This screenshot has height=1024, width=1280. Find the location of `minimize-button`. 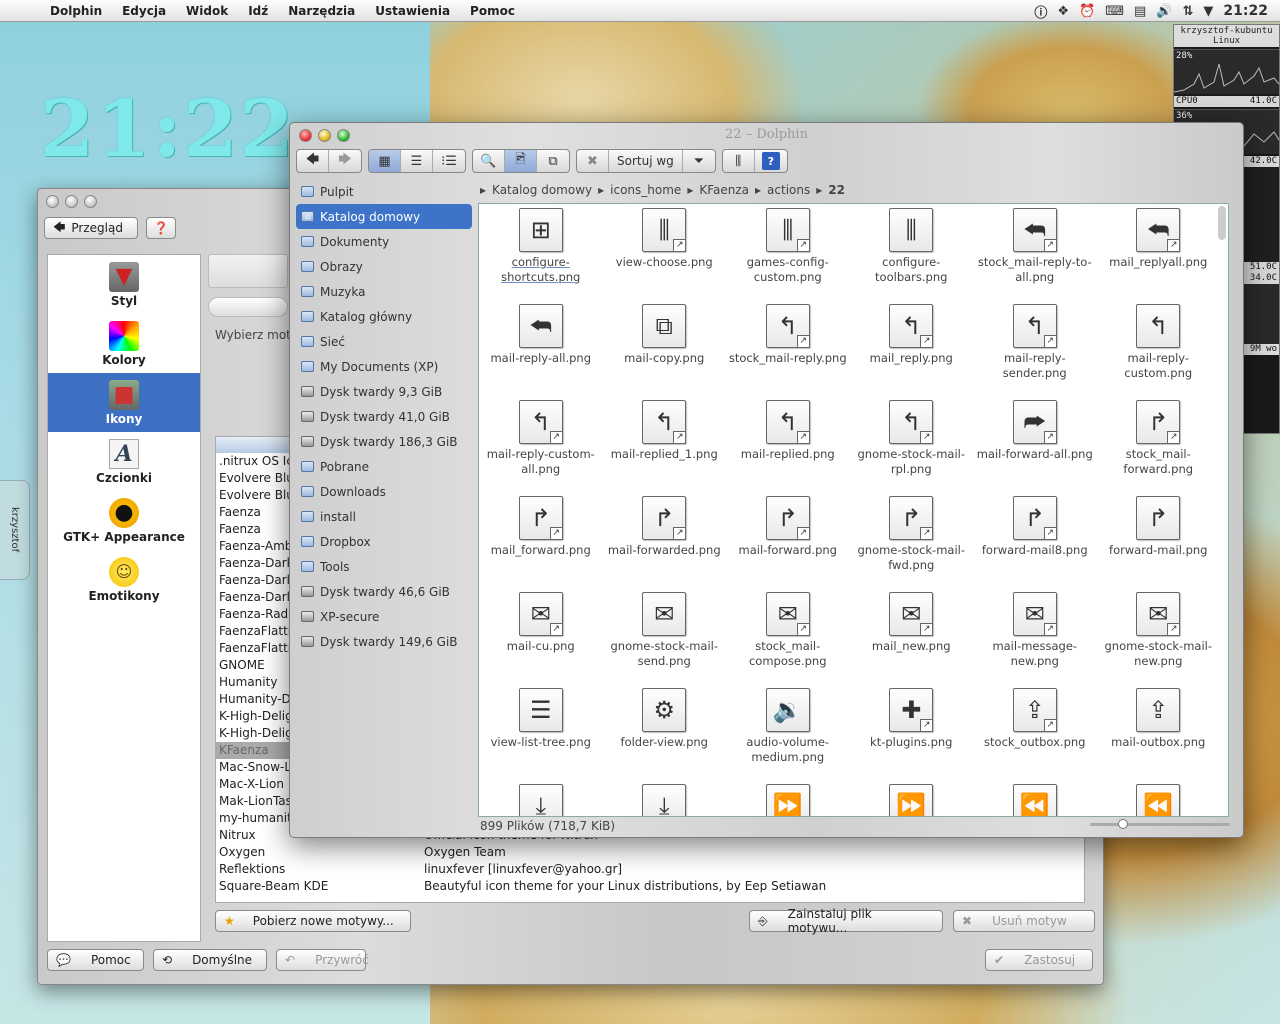

minimize-button is located at coordinates (71, 201).